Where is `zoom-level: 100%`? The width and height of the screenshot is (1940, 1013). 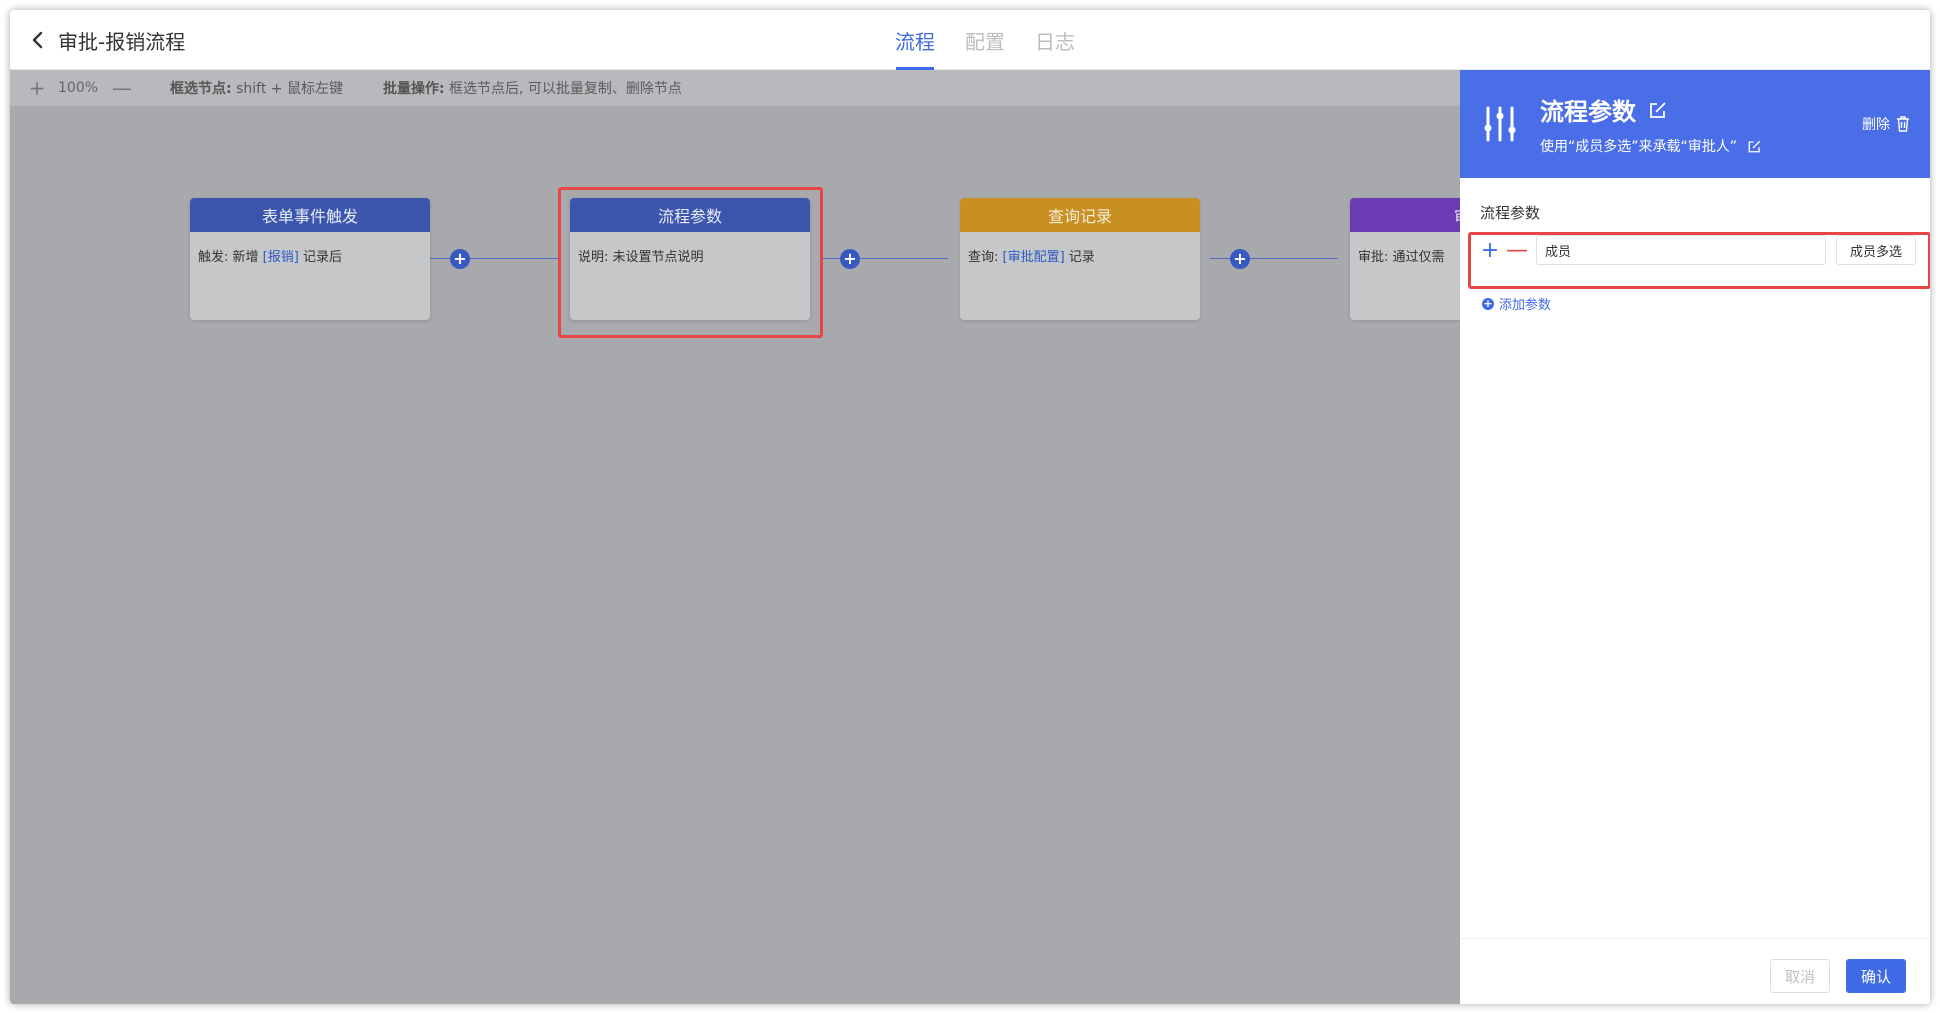
zoom-level: 100% is located at coordinates (78, 88).